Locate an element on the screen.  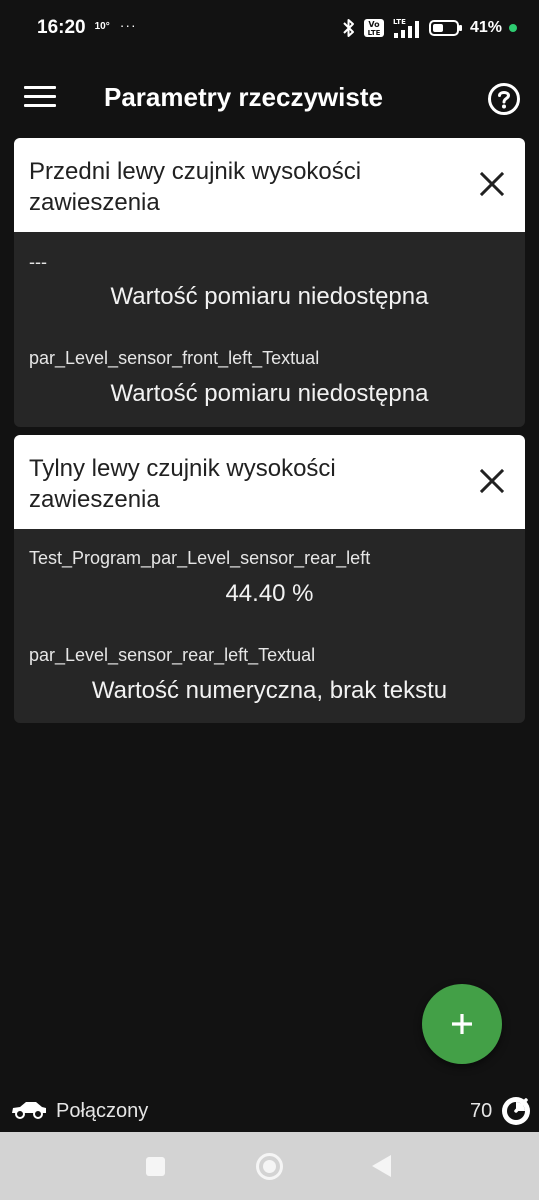
card-title: Tylny lewy czujnik wysokości zawieszenia is located at coordinates (182, 484).